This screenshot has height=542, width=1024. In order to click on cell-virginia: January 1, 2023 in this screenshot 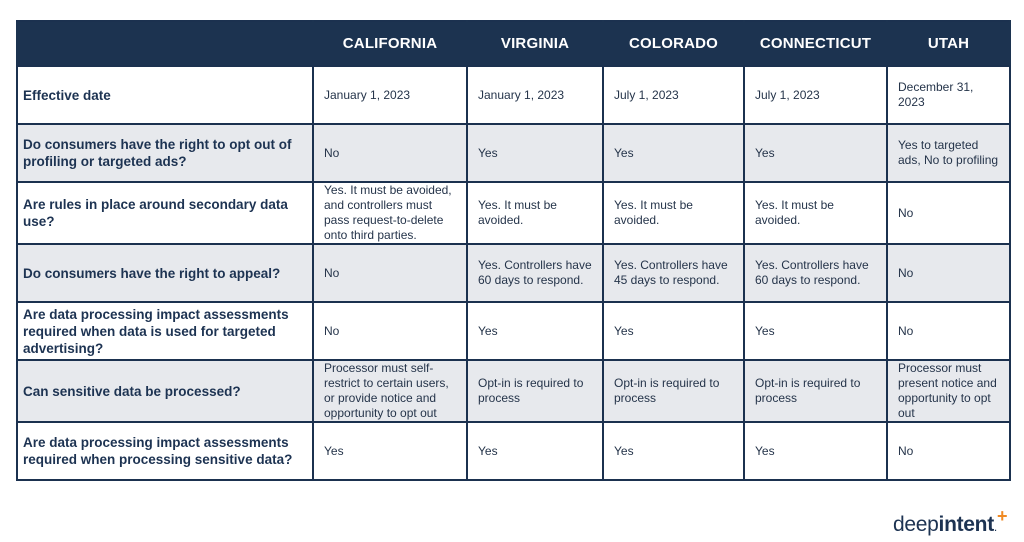, I will do `click(535, 95)`.